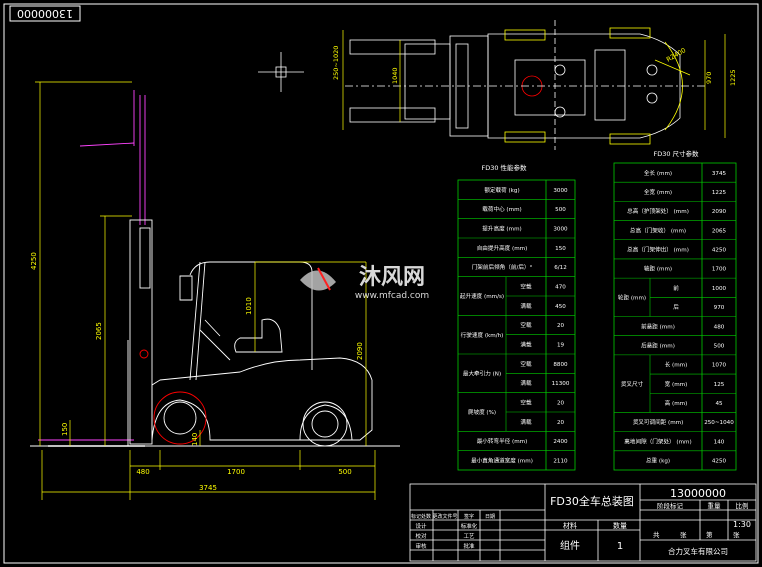  What do you see at coordinates (504, 167) in the screenshot?
I see `perf-table-title: FD30 性能参数` at bounding box center [504, 167].